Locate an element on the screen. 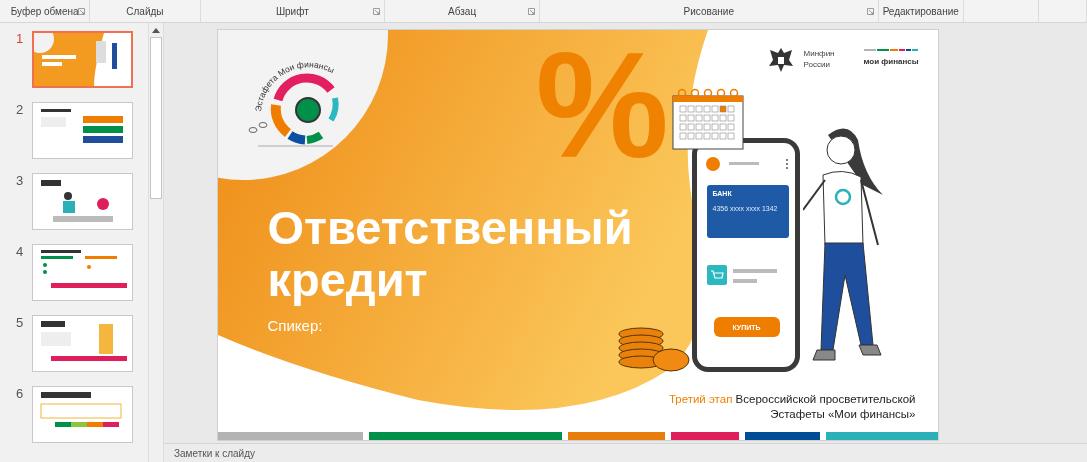  slide-number: 4 is located at coordinates (20, 251).